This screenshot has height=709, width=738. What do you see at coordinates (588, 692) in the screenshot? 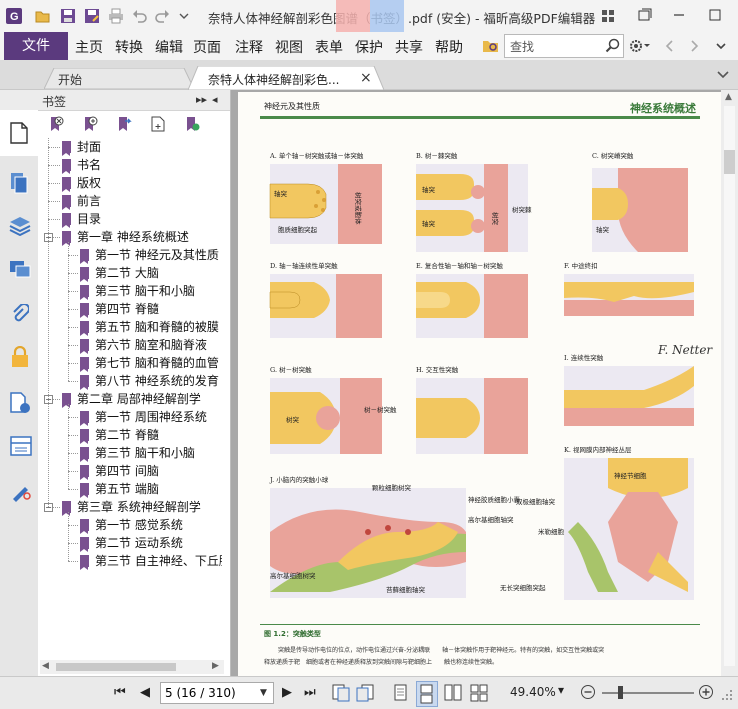
I see `zoom-out-icon` at bounding box center [588, 692].